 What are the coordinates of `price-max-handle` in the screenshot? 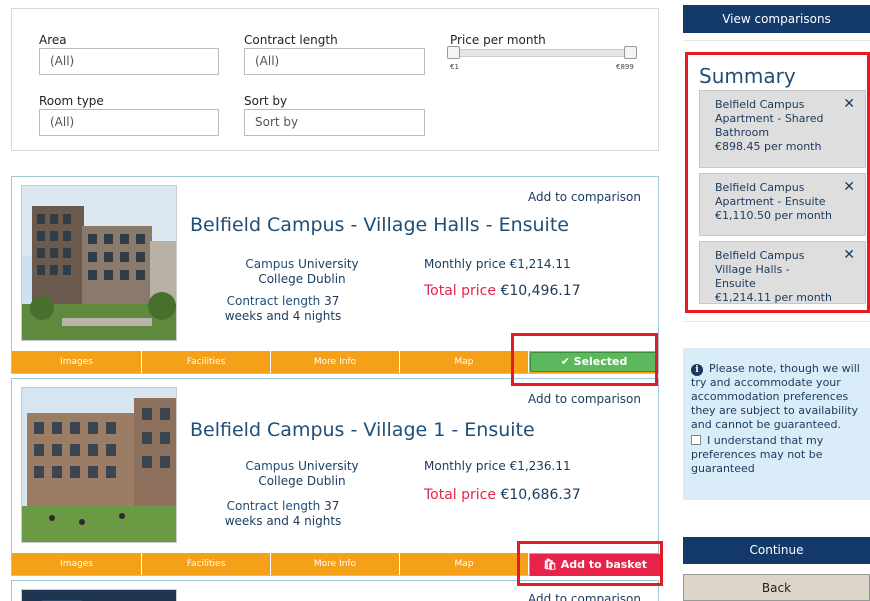 It's located at (630, 52).